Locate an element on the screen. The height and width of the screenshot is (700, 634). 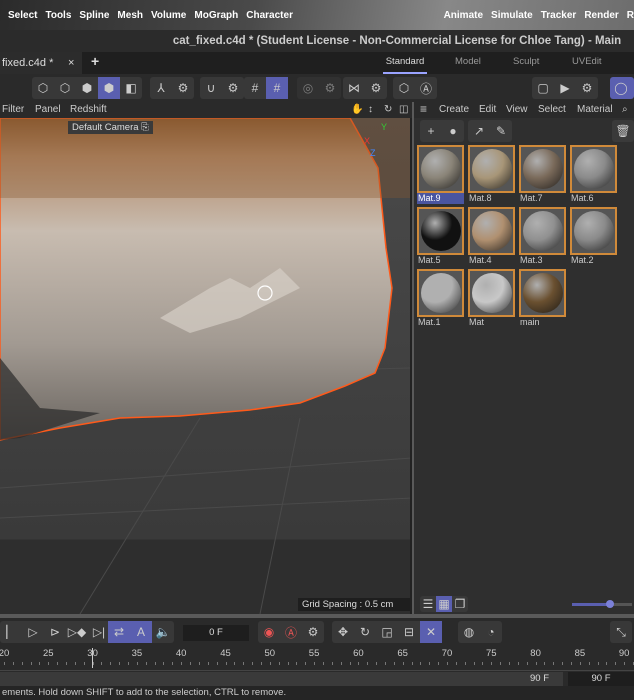
ruler-tick-label: 60 is located at coordinates (358, 653).